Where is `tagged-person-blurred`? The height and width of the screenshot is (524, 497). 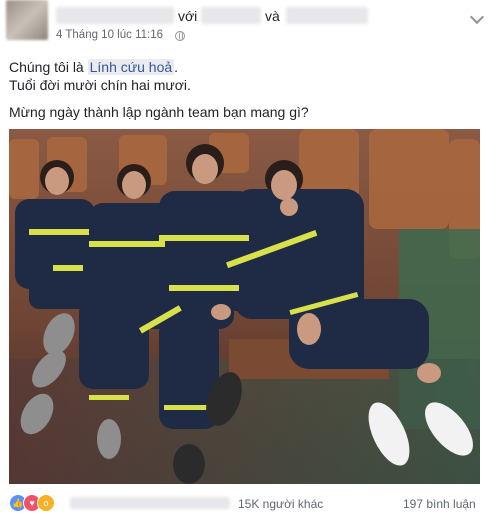 tagged-person-blurred is located at coordinates (231, 15).